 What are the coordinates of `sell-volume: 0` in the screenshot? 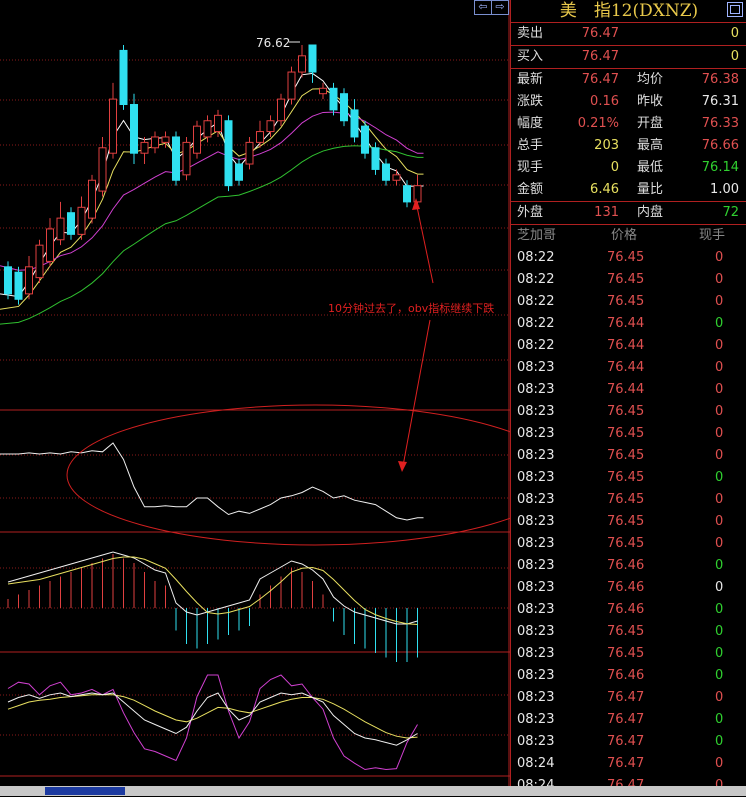 It's located at (734, 33).